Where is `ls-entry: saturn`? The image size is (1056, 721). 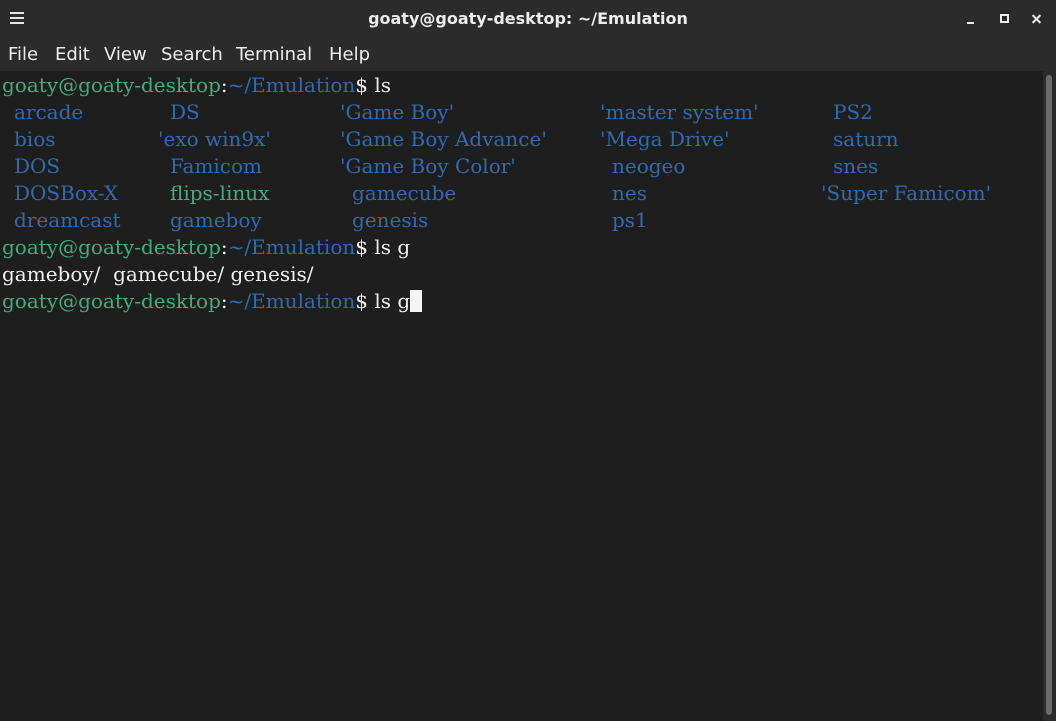
ls-entry: saturn is located at coordinates (866, 139).